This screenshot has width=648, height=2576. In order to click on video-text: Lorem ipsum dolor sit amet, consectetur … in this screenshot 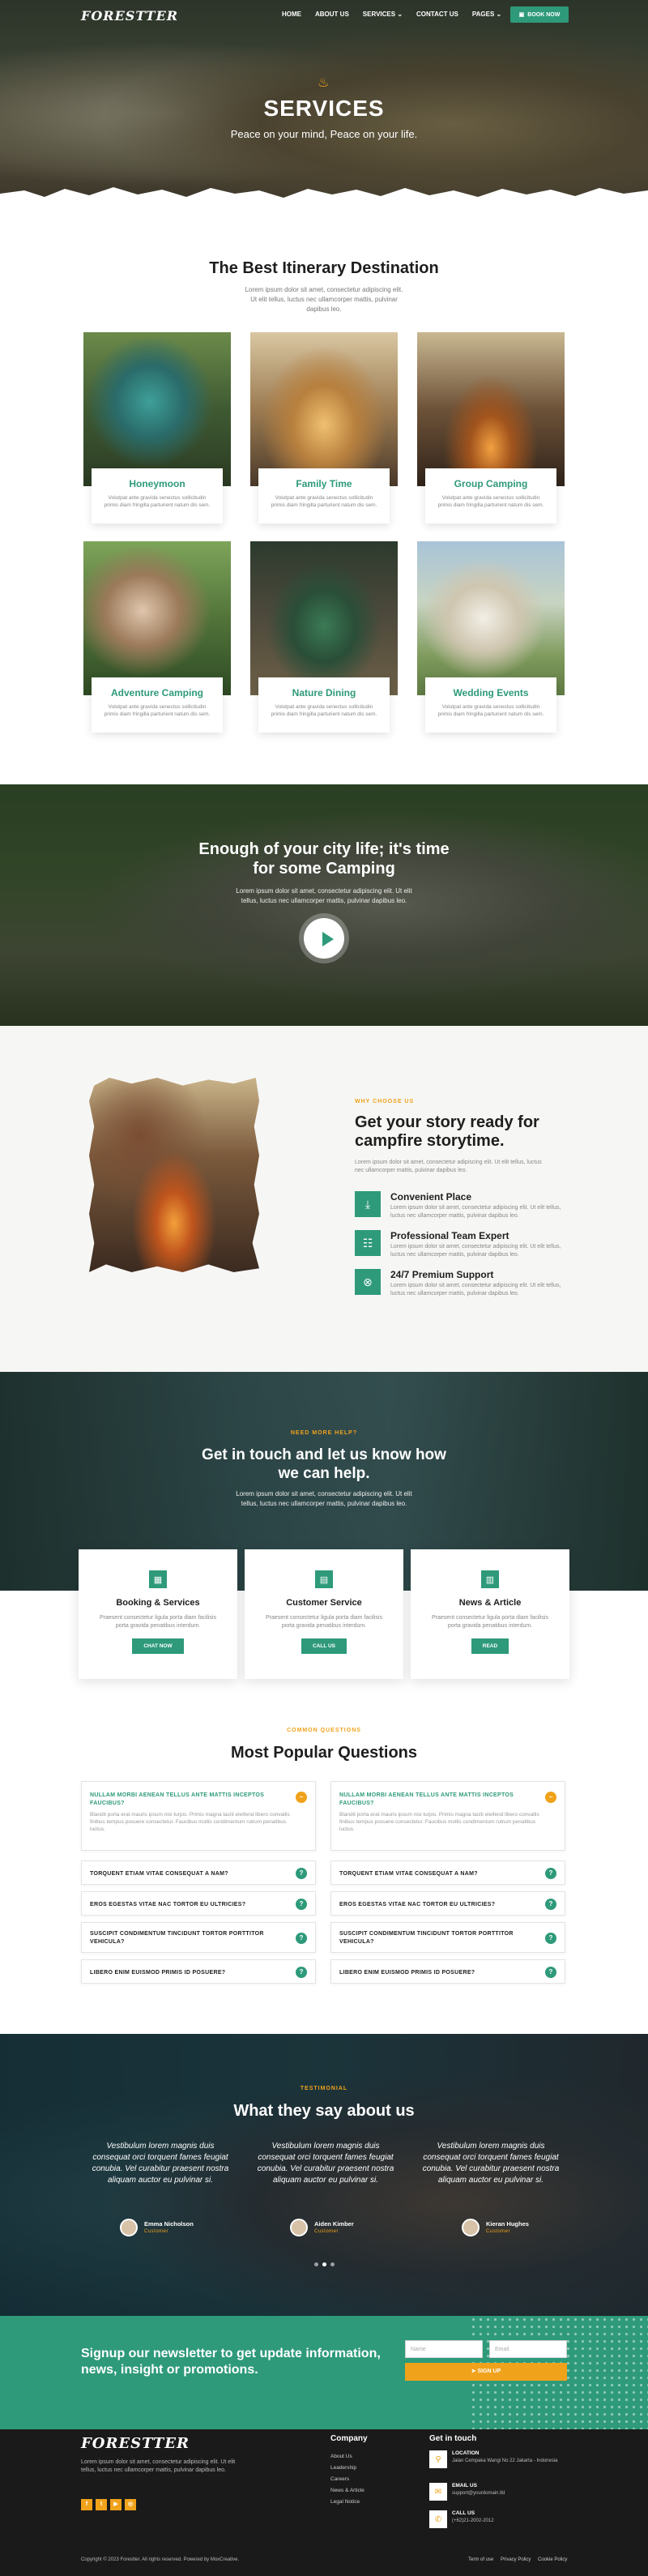, I will do `click(324, 895)`.